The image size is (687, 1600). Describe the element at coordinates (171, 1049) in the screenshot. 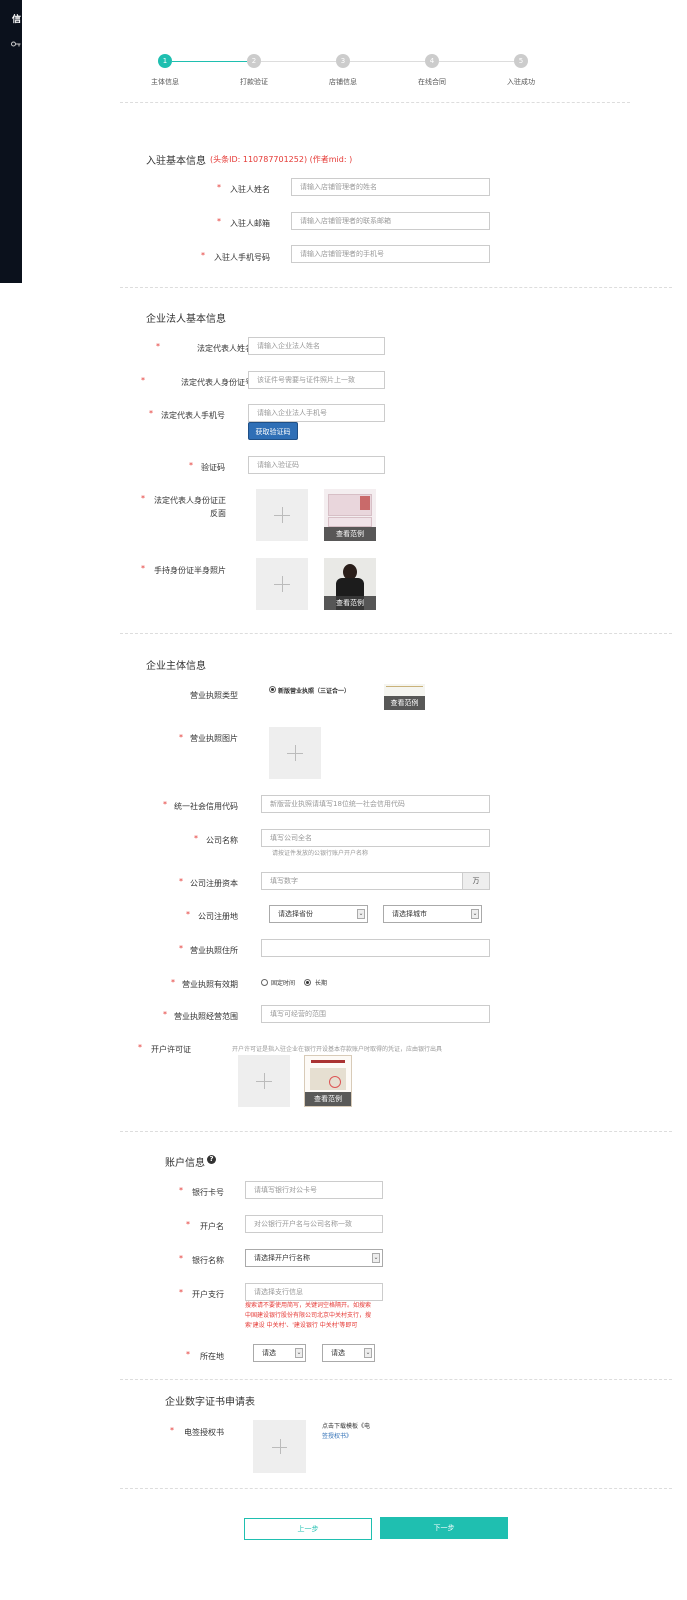

I see `permit-label: 开户许可证` at that location.